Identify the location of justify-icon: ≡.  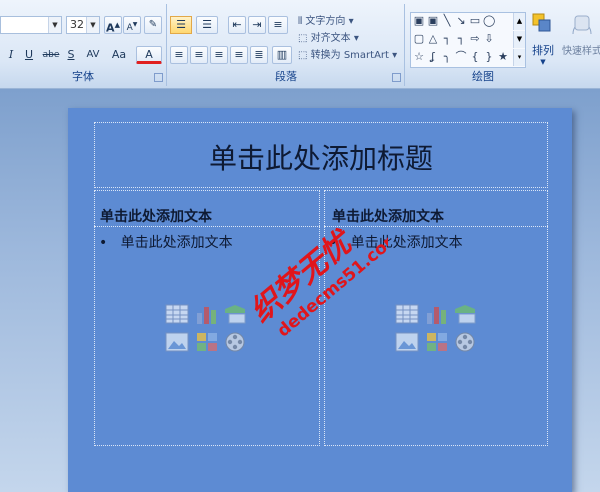
(239, 54).